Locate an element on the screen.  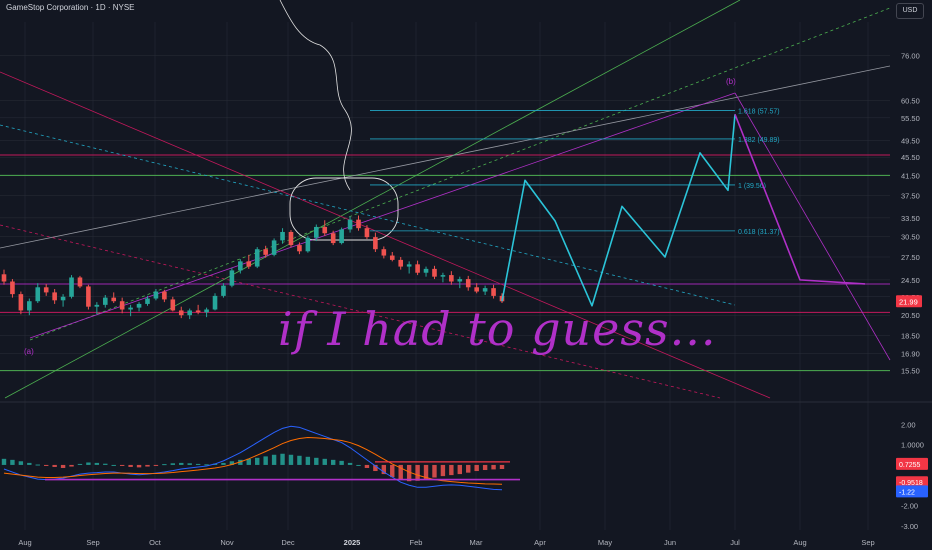
price-tick-label: 41.50 is located at coordinates (910, 175).